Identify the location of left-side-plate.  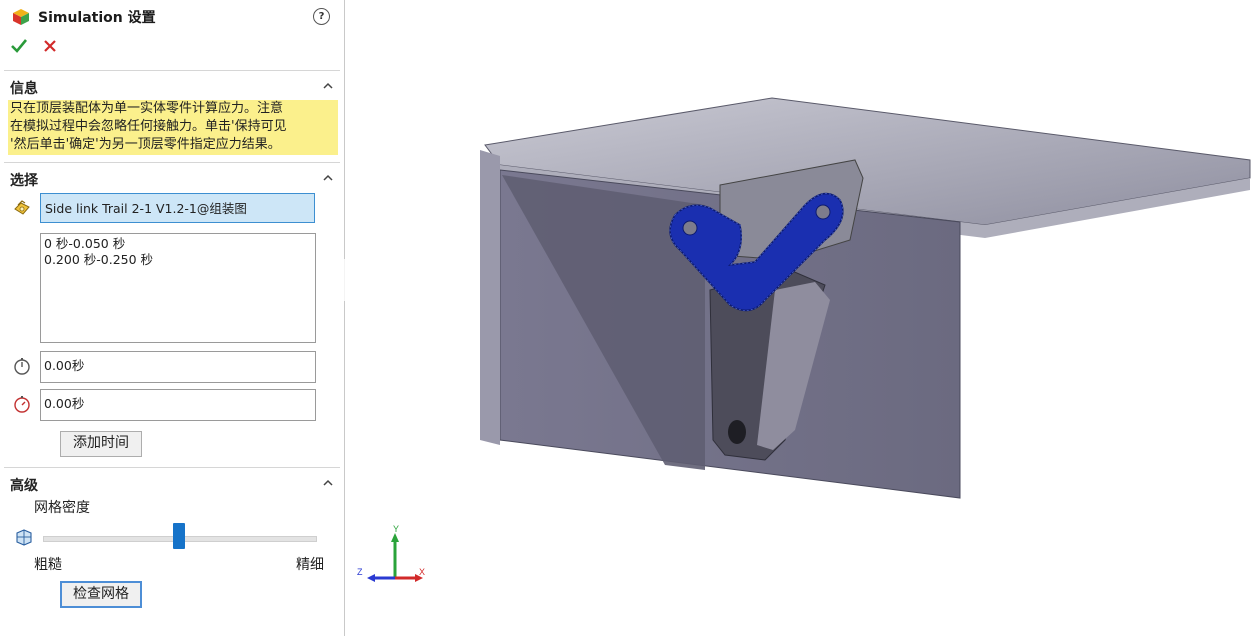
(490, 297).